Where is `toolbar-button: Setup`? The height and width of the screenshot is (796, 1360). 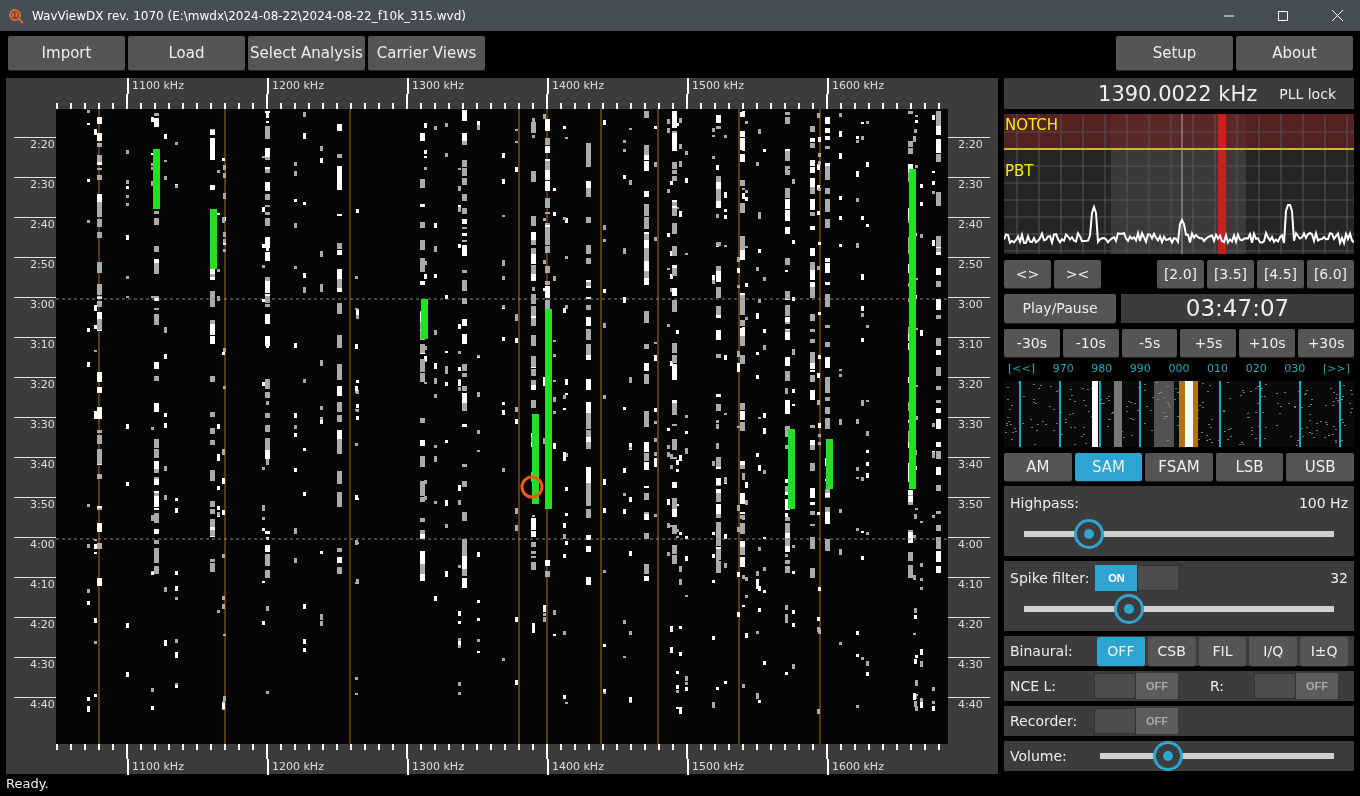
toolbar-button: Setup is located at coordinates (1174, 53).